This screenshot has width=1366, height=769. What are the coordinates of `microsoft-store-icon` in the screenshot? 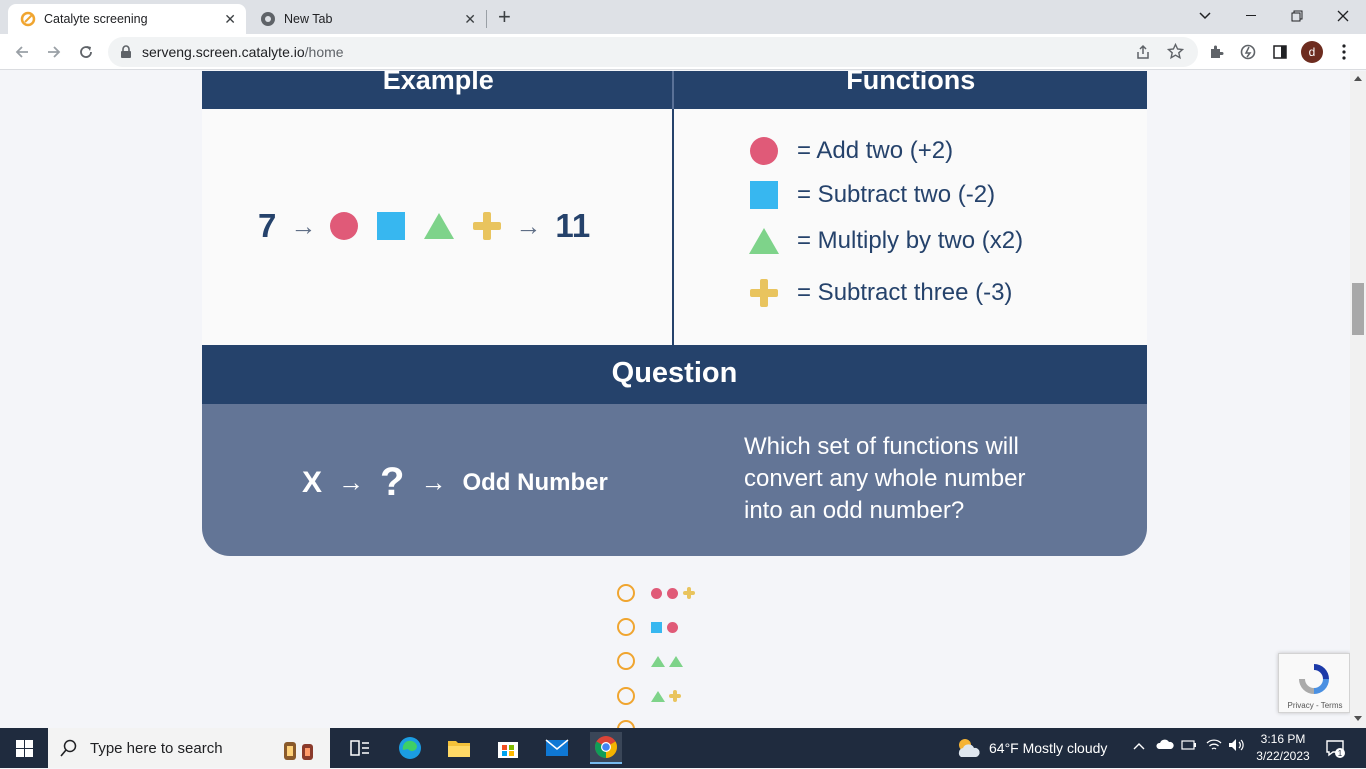 It's located at (508, 748).